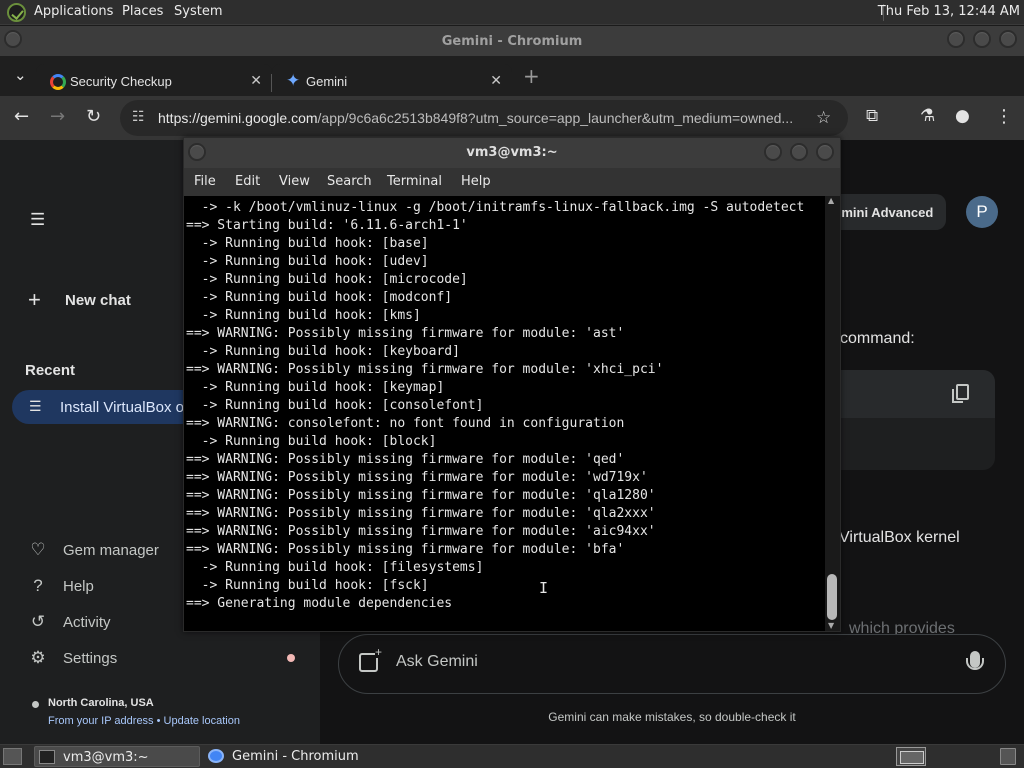  What do you see at coordinates (962, 116) in the screenshot?
I see `profile-icon: ●` at bounding box center [962, 116].